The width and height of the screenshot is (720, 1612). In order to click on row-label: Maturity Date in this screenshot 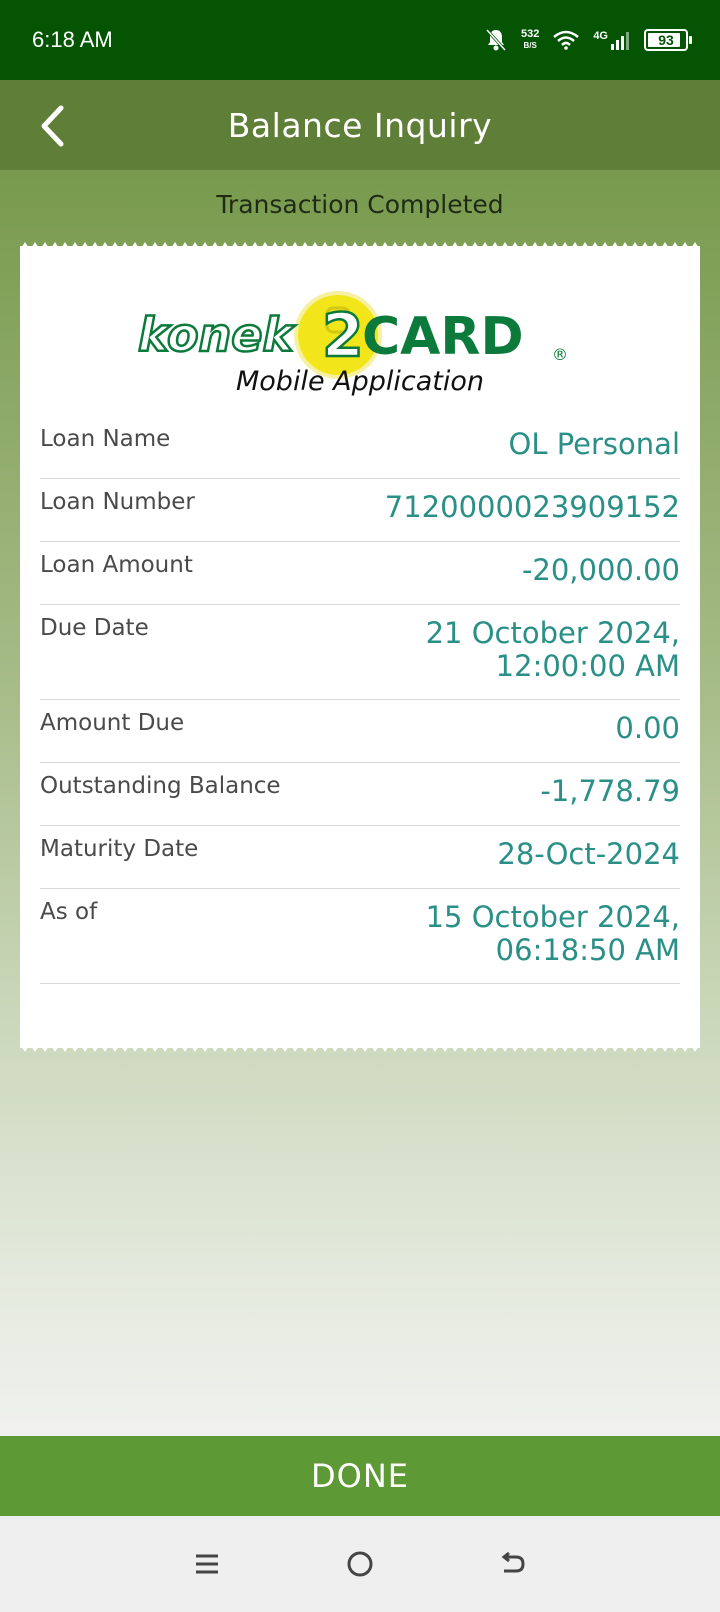, I will do `click(119, 849)`.